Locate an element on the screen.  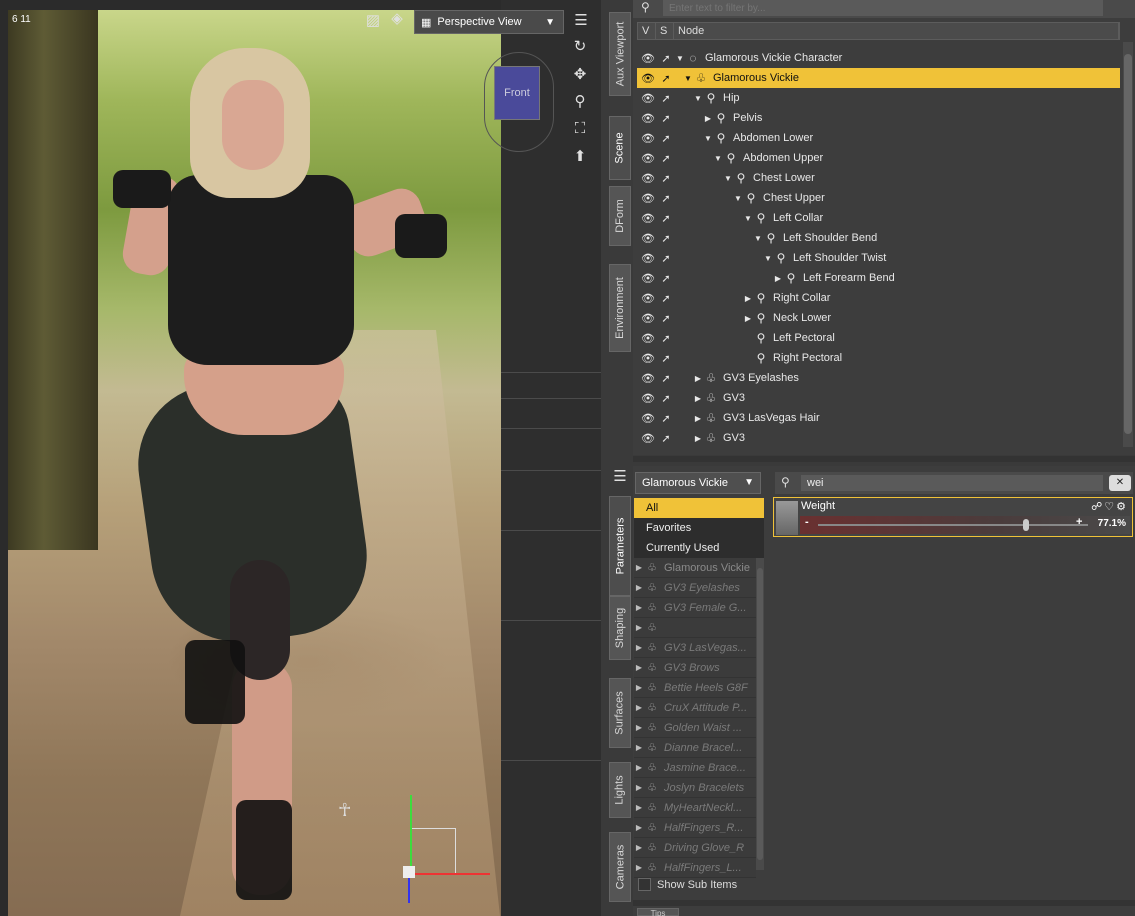
scene-row: 👁 ➚ ▶ ♧ GV3 Eyelashes is located at coordinates (878, 378).